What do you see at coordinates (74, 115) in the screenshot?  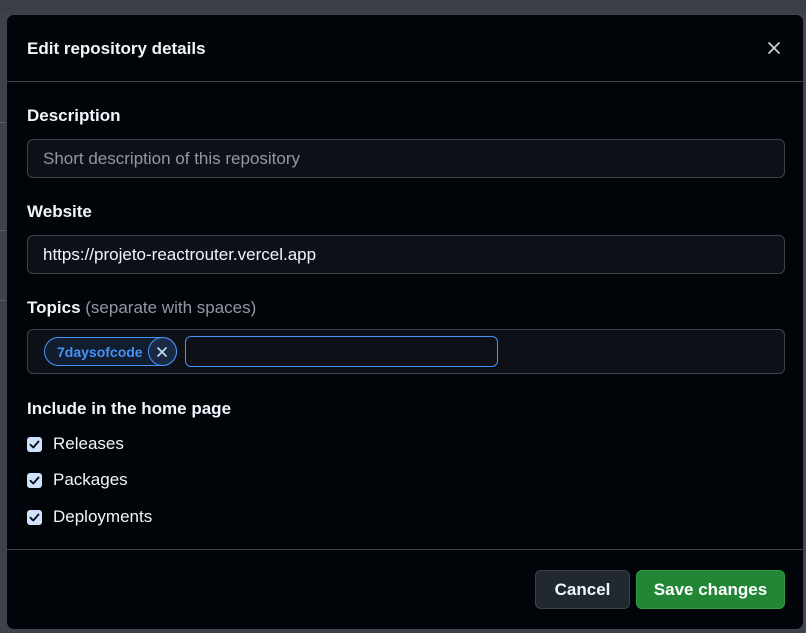 I see `description-label: Description` at bounding box center [74, 115].